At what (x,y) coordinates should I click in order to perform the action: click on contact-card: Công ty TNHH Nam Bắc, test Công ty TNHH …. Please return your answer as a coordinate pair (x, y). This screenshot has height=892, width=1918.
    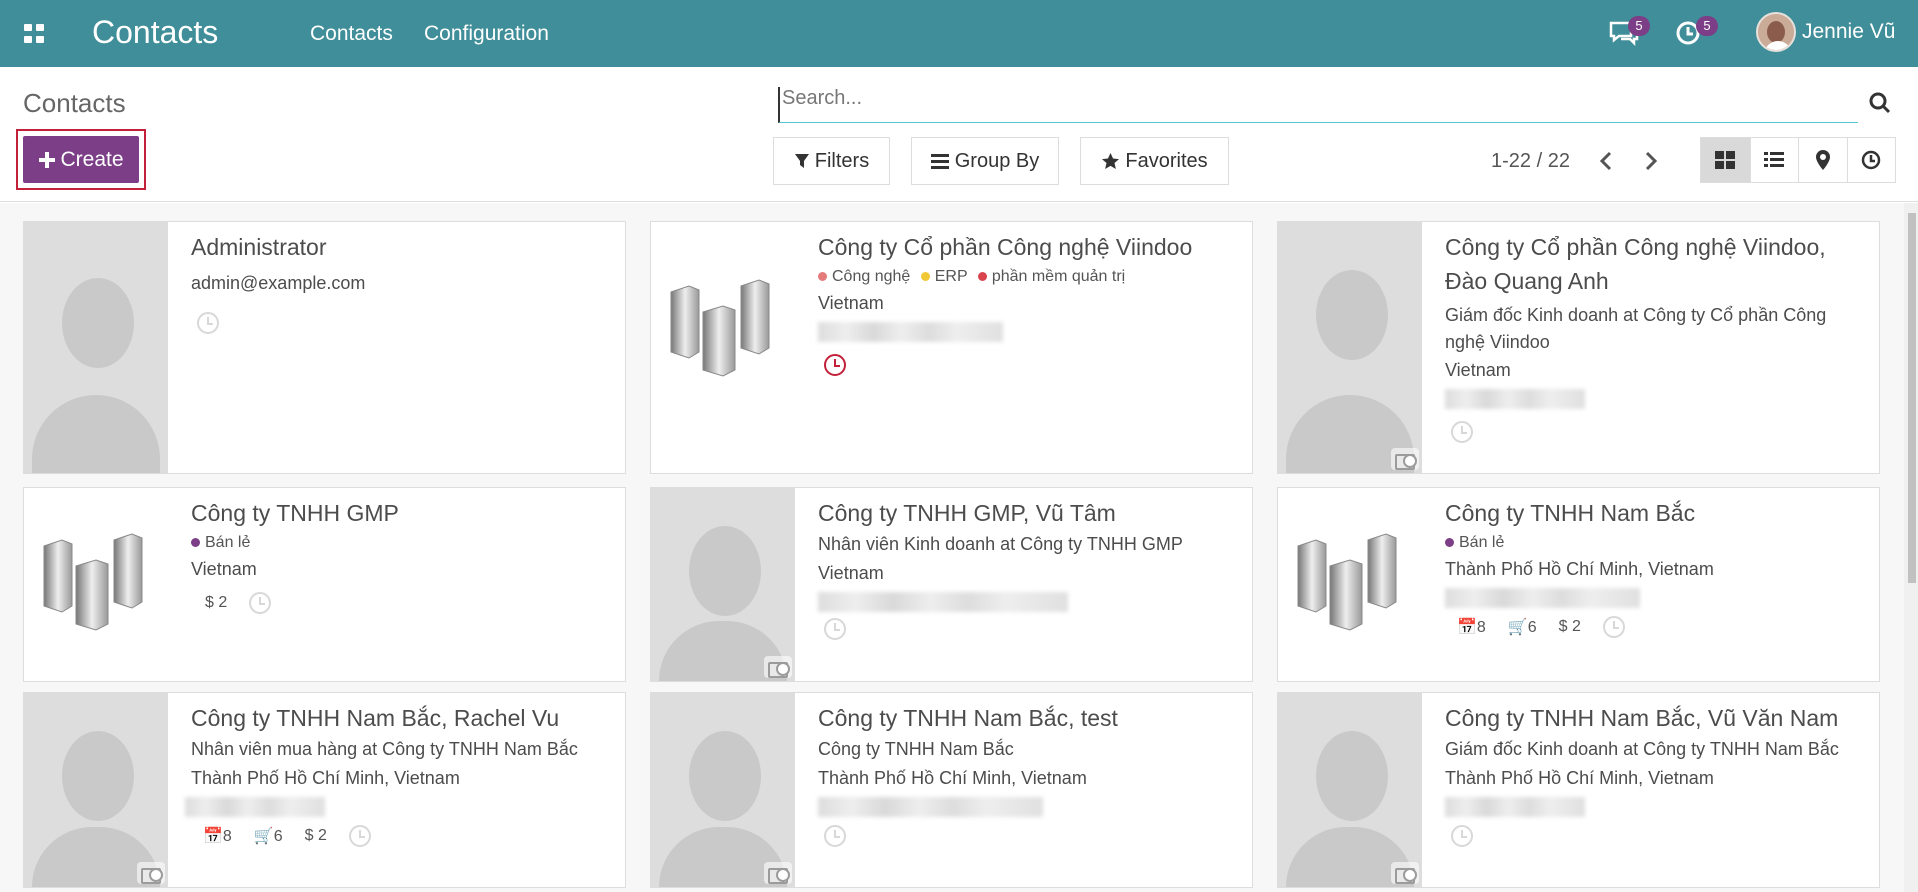
    Looking at the image, I should click on (951, 790).